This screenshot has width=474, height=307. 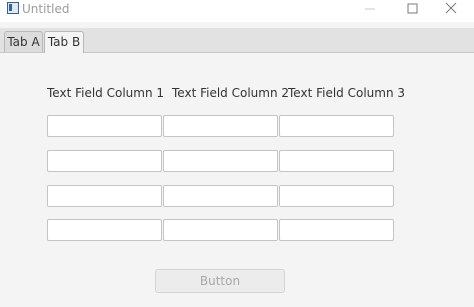 What do you see at coordinates (220, 230) in the screenshot?
I see `text-field-r4-c2` at bounding box center [220, 230].